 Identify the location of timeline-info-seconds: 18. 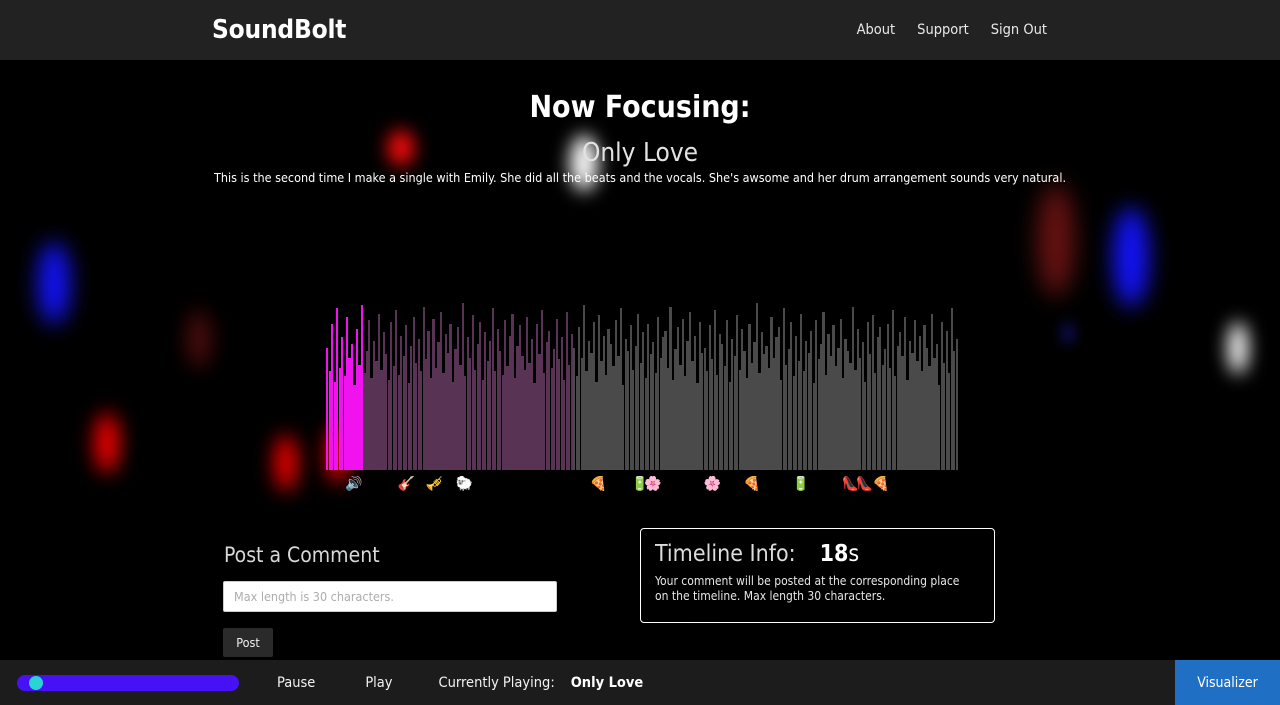
(834, 554).